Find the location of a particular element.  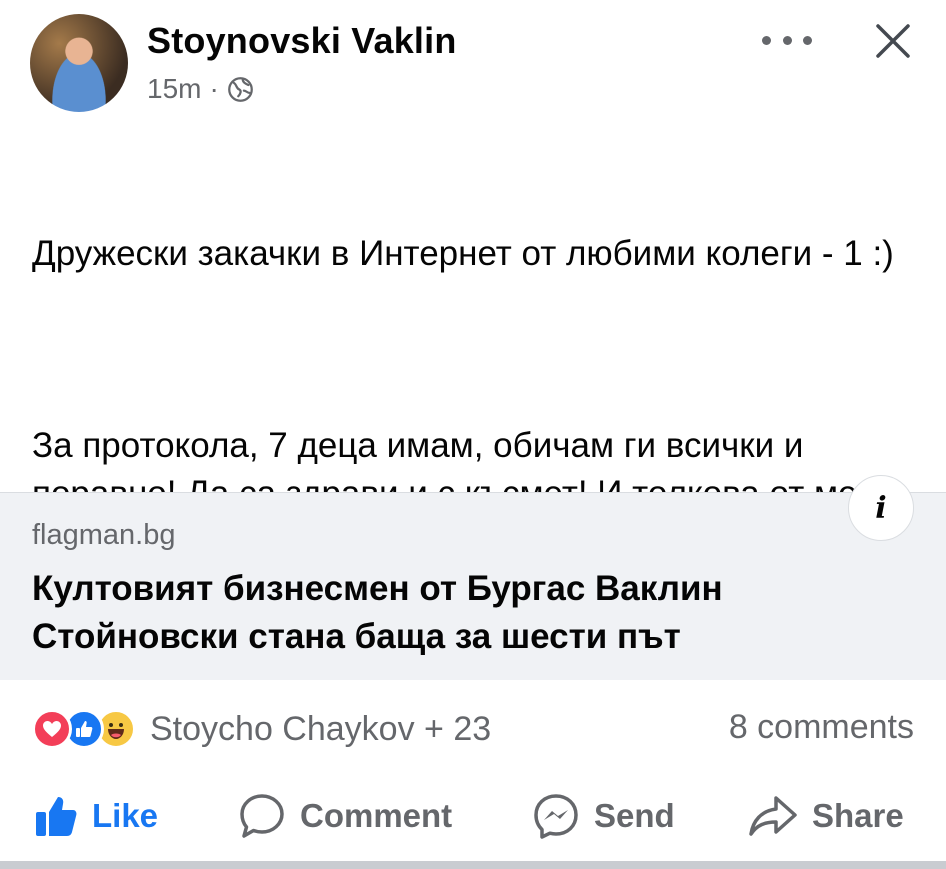

send-label: Send is located at coordinates (634, 815).